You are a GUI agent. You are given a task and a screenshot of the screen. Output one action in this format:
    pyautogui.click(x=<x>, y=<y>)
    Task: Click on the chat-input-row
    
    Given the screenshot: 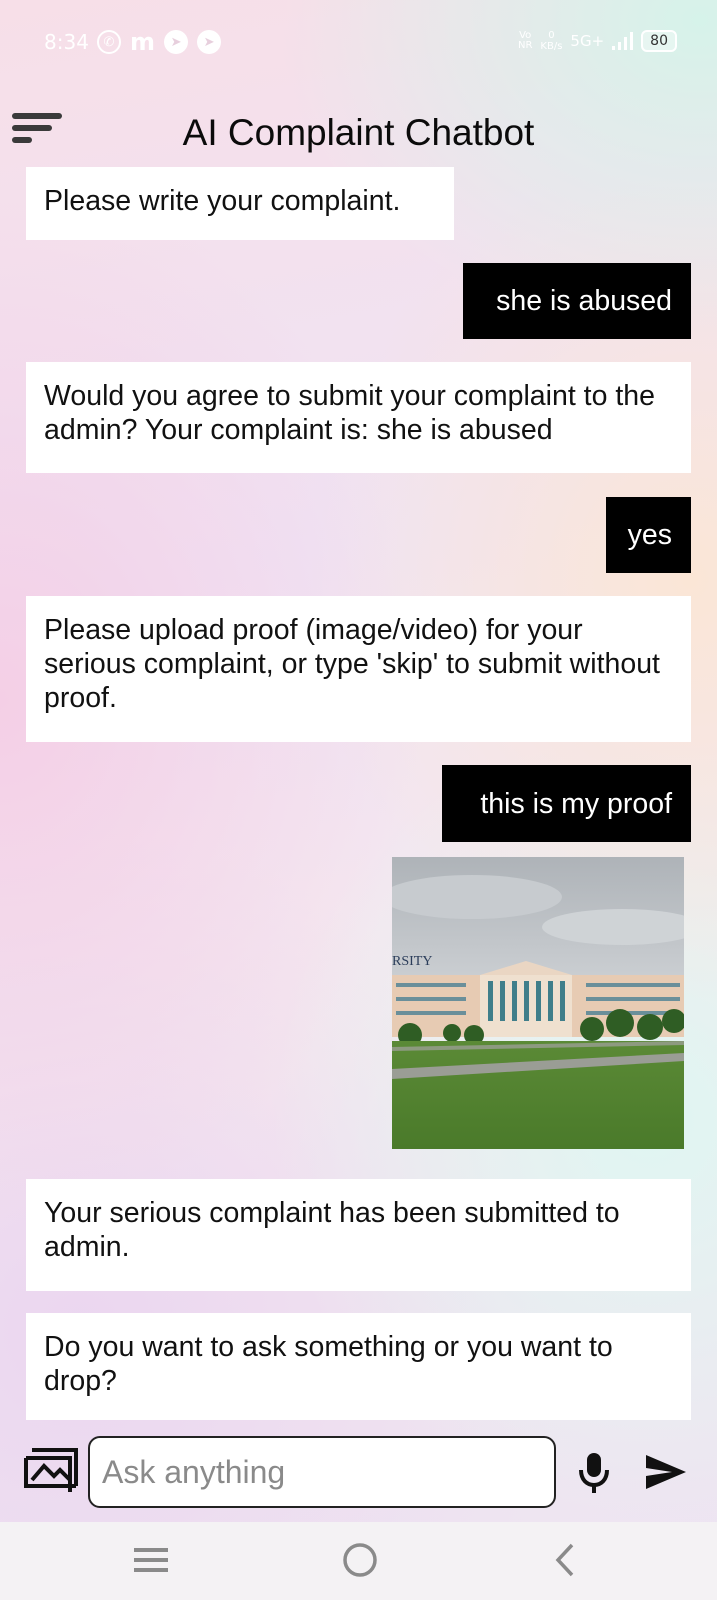 What is the action you would take?
    pyautogui.click(x=358, y=1468)
    